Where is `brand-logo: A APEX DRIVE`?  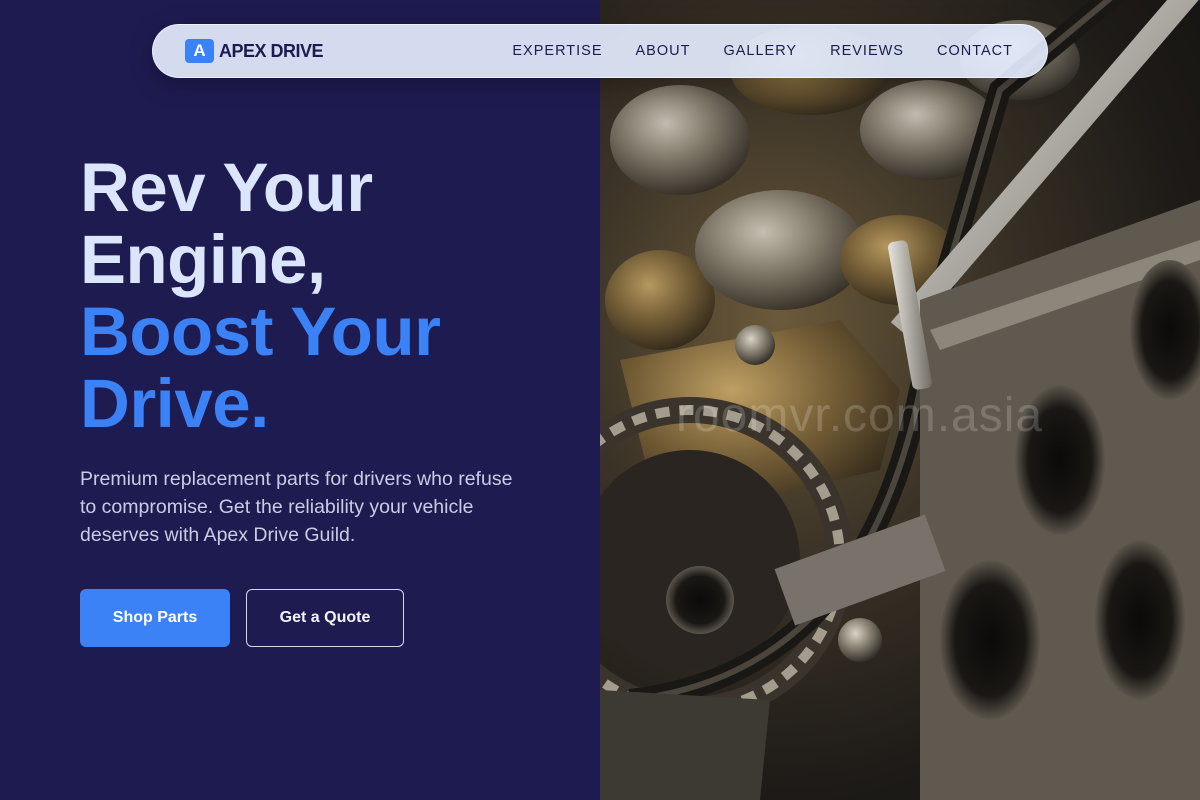 brand-logo: A APEX DRIVE is located at coordinates (254, 51).